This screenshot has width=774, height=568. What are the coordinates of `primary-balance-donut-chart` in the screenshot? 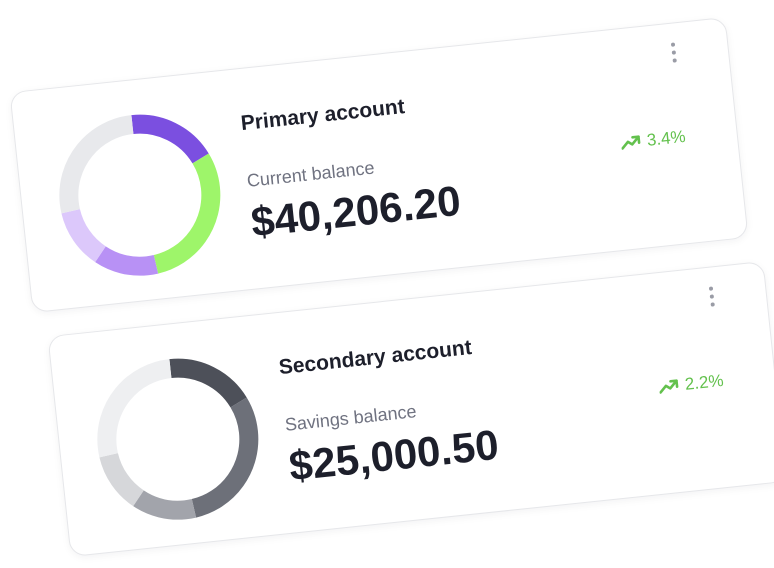 It's located at (140, 195).